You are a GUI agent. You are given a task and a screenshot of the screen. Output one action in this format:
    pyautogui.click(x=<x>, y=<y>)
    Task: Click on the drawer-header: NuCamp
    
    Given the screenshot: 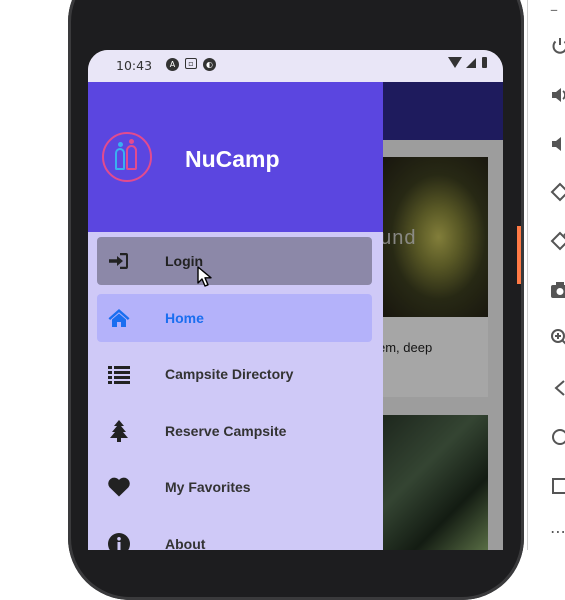 What is the action you would take?
    pyautogui.click(x=235, y=157)
    